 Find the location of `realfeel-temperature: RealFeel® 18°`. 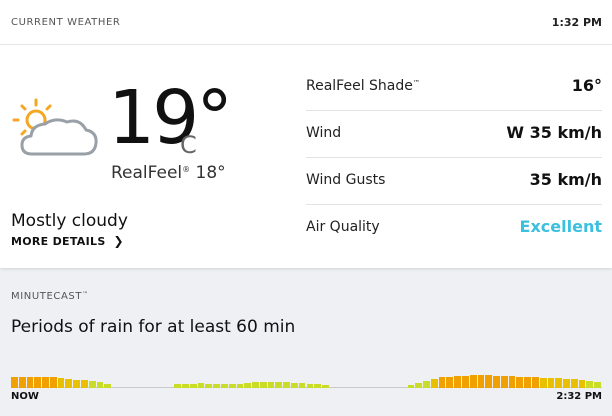

realfeel-temperature: RealFeel® 18° is located at coordinates (168, 173).